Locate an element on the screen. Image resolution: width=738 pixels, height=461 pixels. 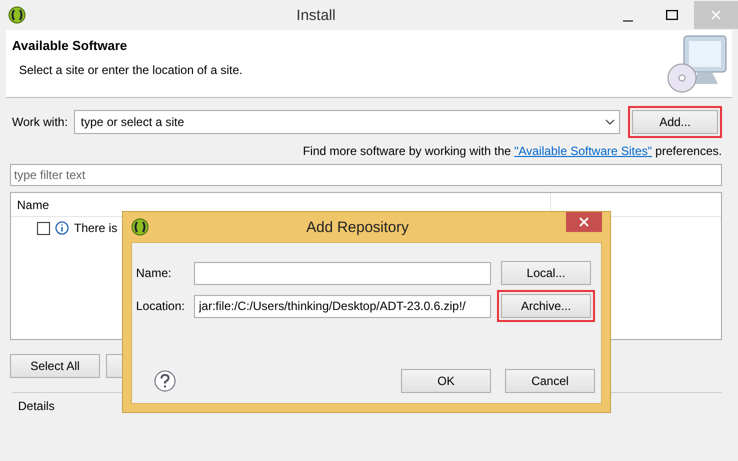
filter-field: type filter text is located at coordinates (366, 175).